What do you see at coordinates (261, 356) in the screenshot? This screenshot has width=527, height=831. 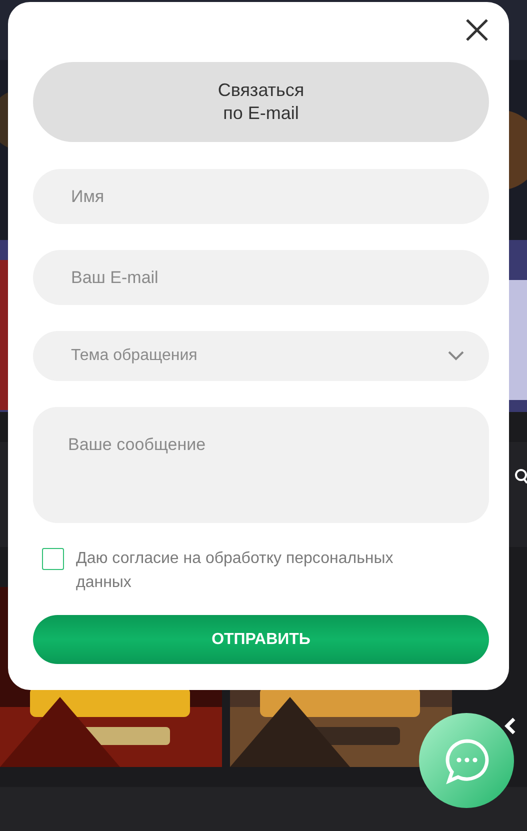 I see `subject-select: Тема обращения` at bounding box center [261, 356].